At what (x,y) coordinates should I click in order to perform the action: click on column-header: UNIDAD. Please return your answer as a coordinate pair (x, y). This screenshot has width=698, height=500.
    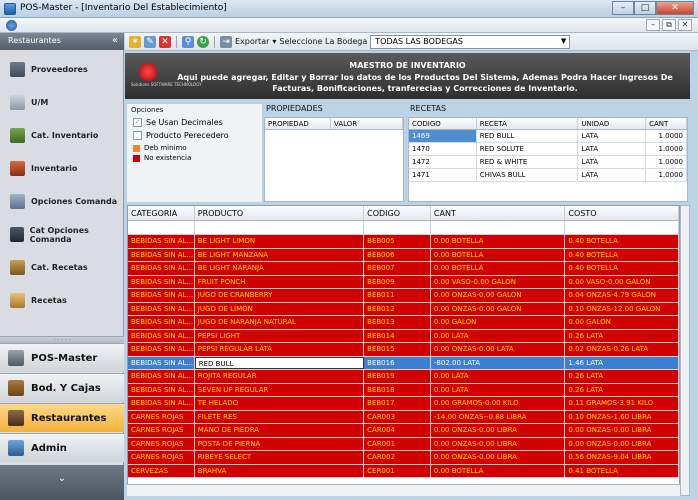
    Looking at the image, I should click on (612, 123).